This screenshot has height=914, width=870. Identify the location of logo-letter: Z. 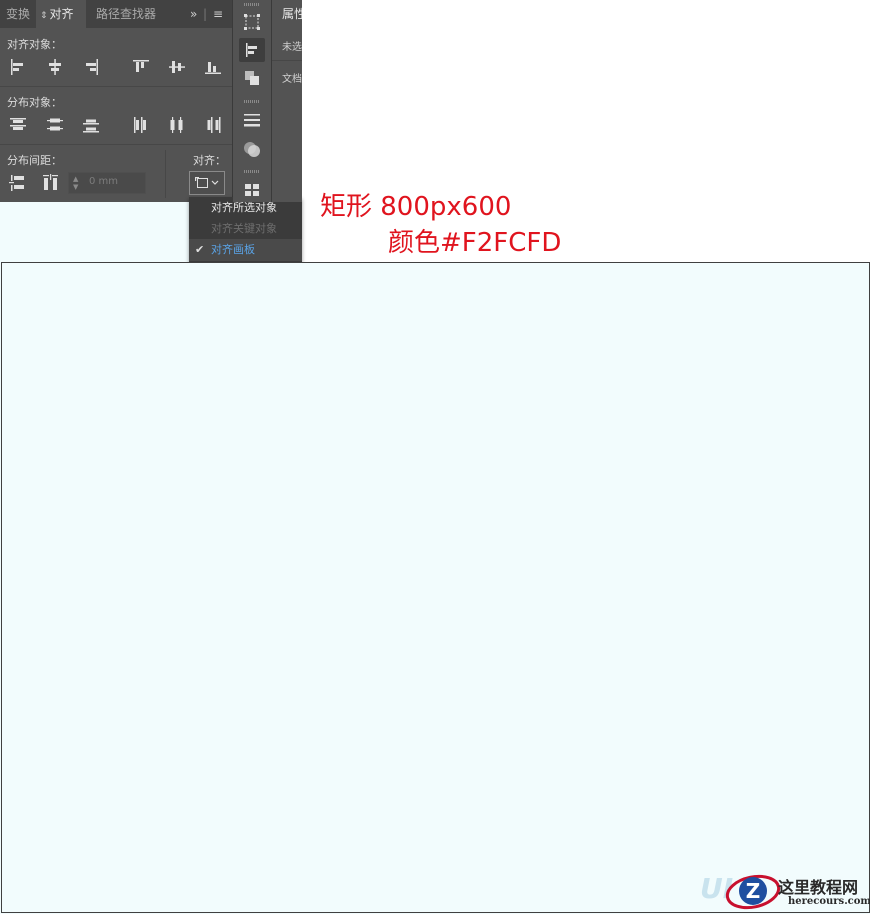
(753, 891).